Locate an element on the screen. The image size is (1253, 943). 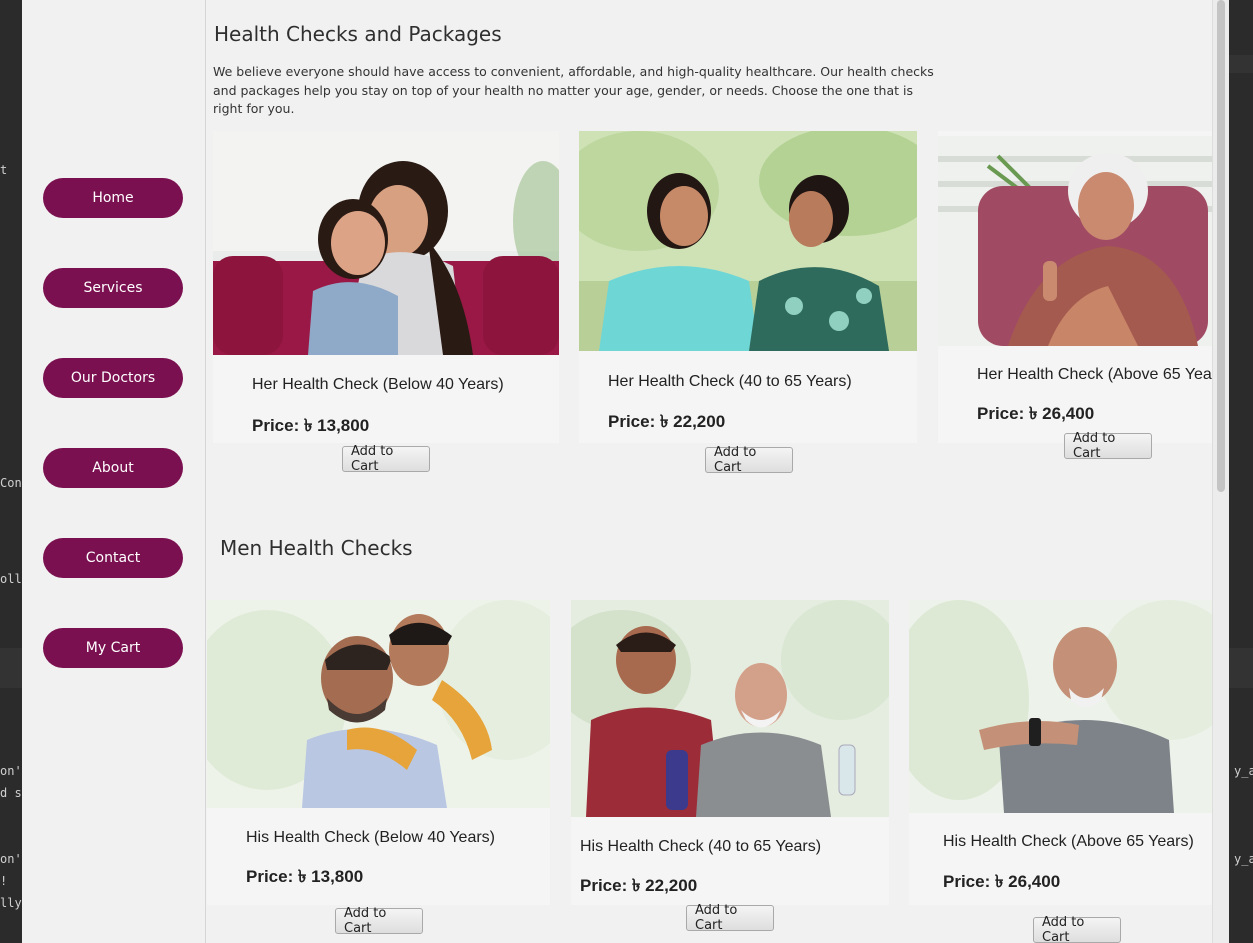
men-section-title: Men Health Checks is located at coordinates (316, 548).